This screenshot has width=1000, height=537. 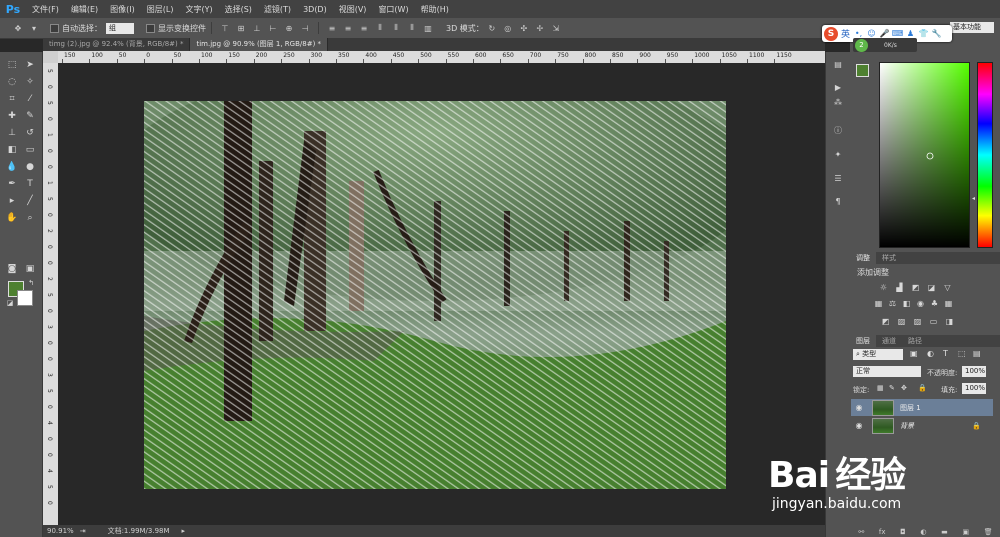 I want to click on layer-row: ◉ 背景 🔒, so click(x=922, y=425).